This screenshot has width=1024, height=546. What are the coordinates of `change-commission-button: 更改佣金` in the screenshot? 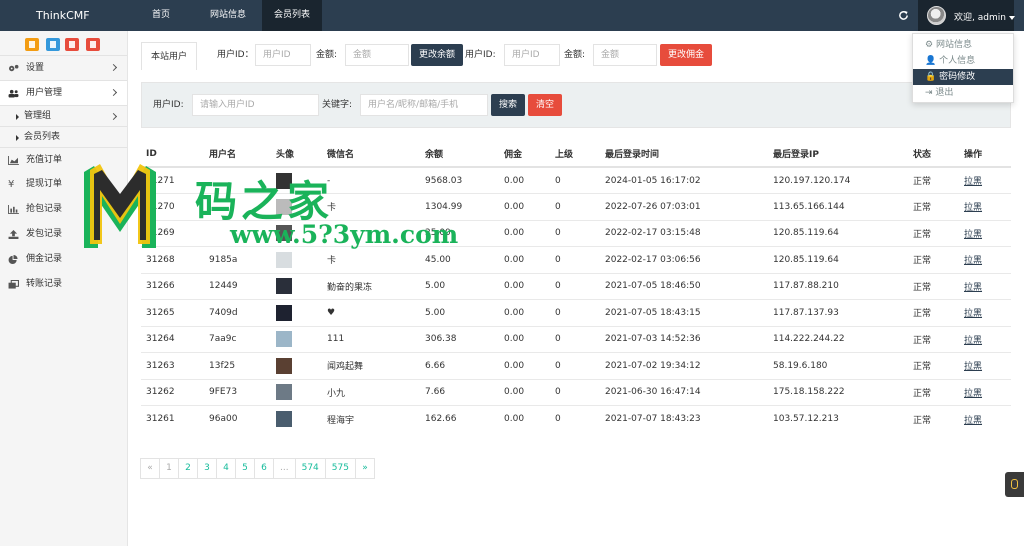 It's located at (686, 55).